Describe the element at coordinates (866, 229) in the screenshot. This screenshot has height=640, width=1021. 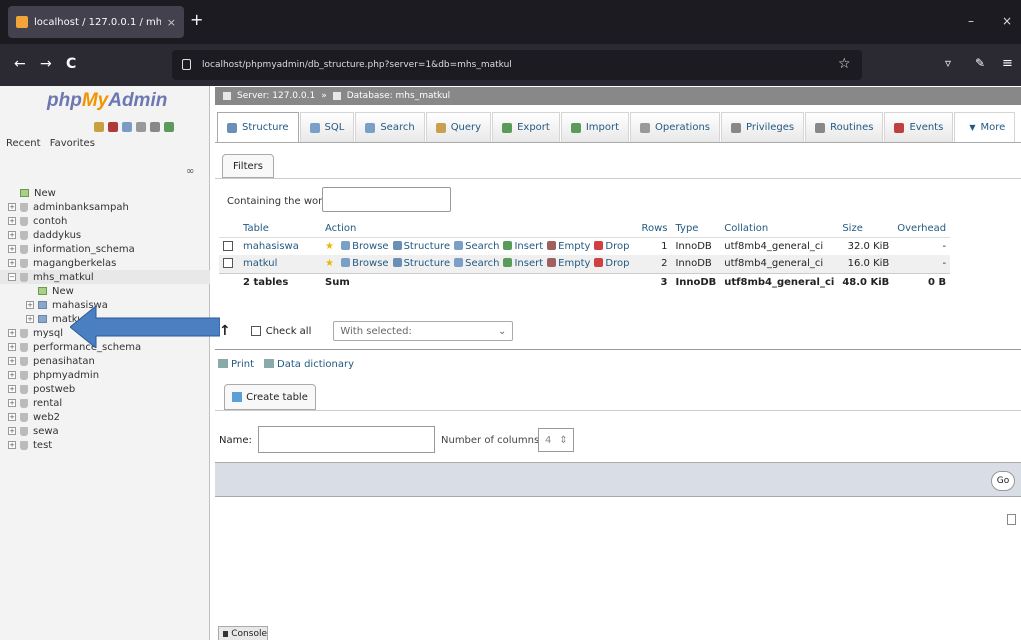
I see `header-size: Size` at that location.